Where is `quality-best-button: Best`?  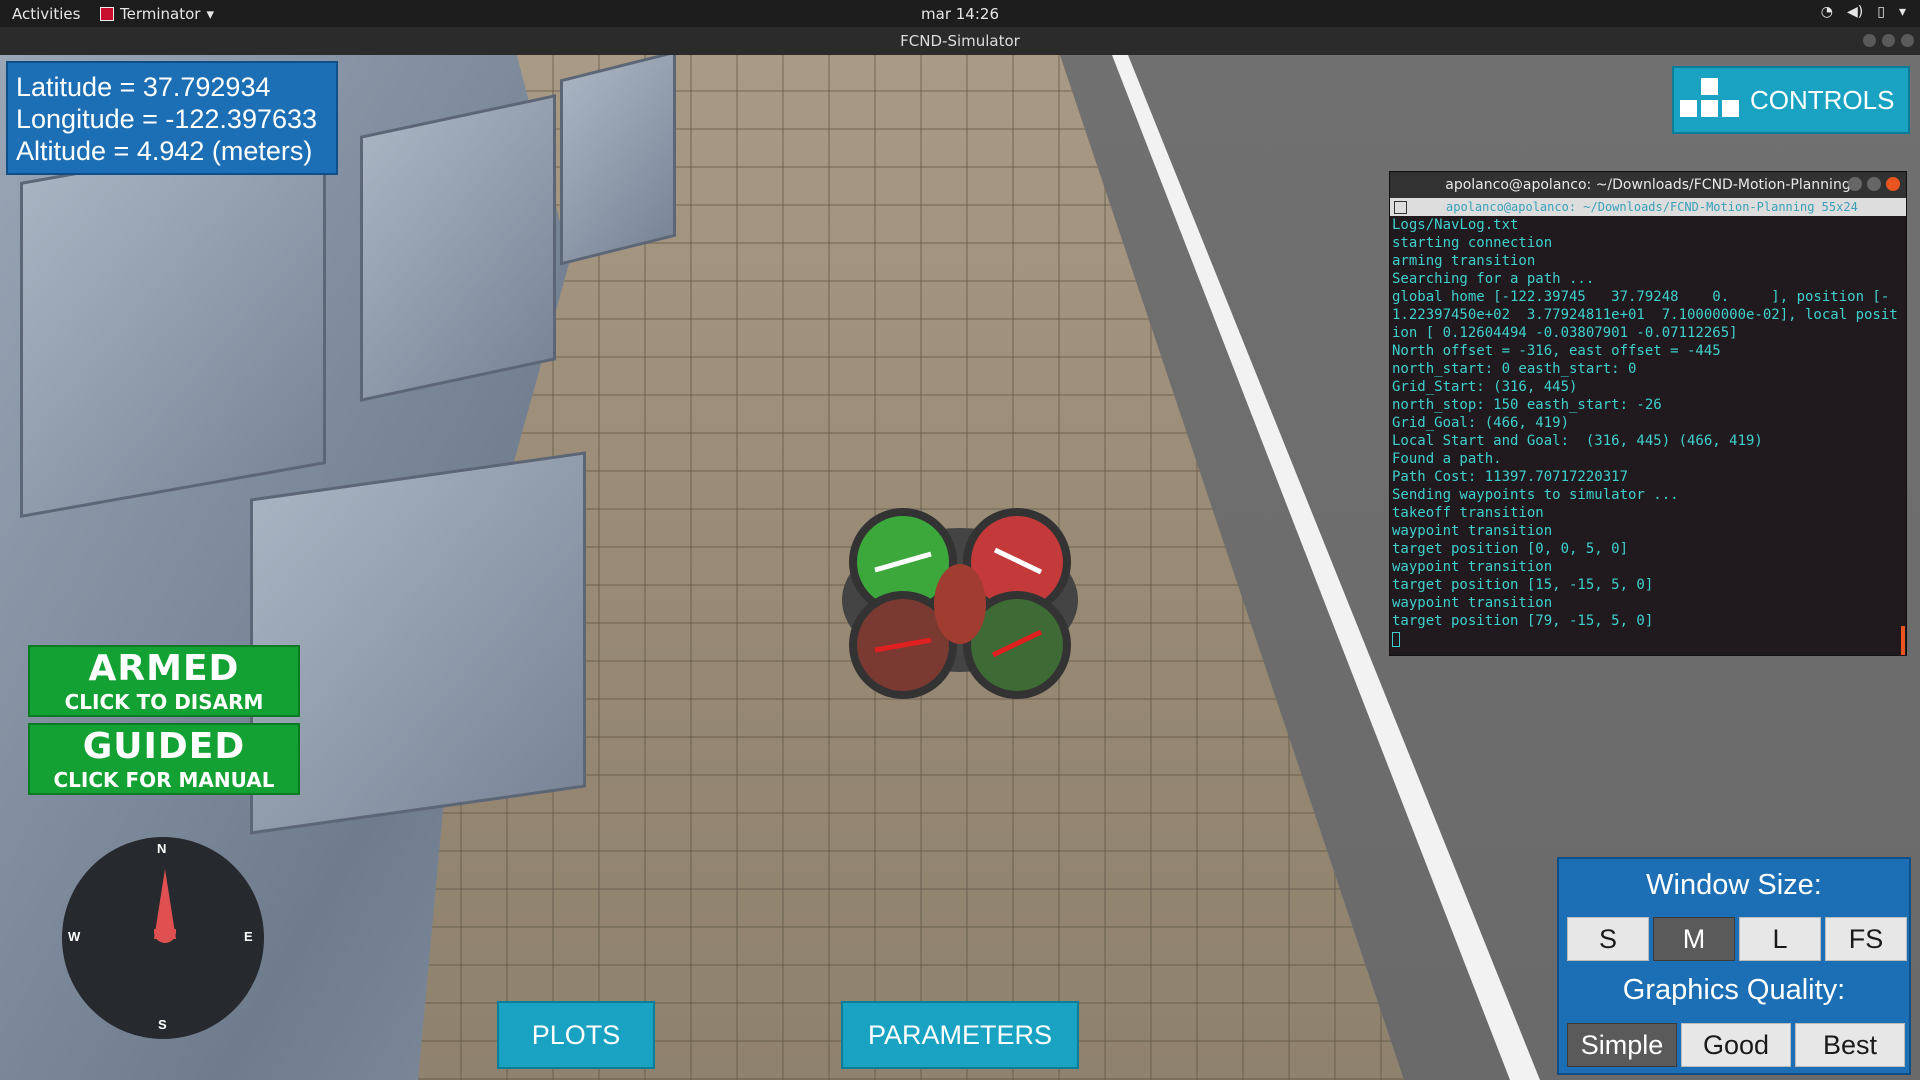
quality-best-button: Best is located at coordinates (1850, 1045).